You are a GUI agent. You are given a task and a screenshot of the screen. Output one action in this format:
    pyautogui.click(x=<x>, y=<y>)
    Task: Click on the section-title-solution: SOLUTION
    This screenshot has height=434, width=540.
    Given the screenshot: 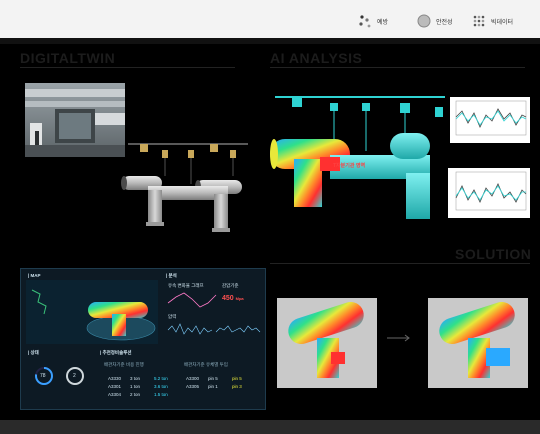 What is the action you would take?
    pyautogui.click(x=493, y=254)
    